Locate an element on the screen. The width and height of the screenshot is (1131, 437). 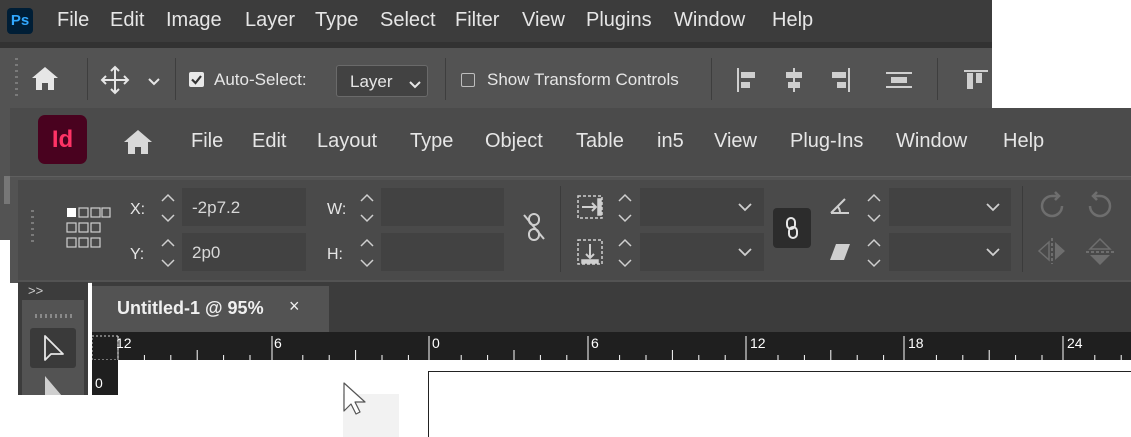
mouse-pointer-icon is located at coordinates (356, 400).